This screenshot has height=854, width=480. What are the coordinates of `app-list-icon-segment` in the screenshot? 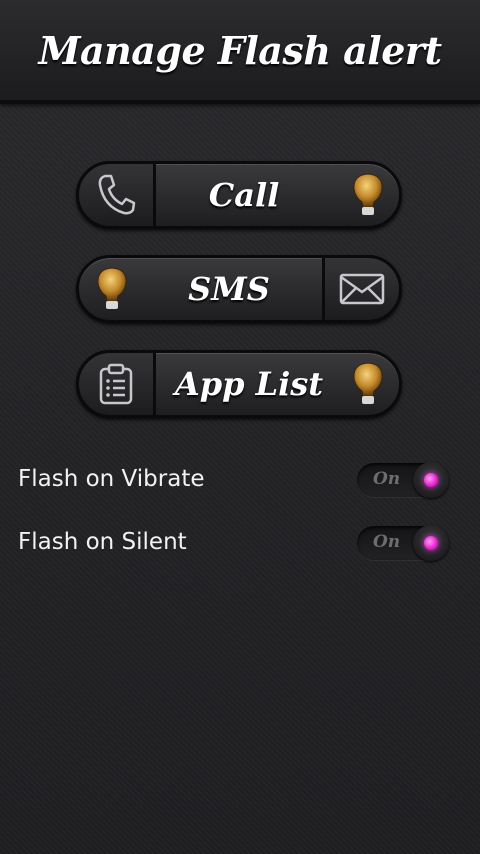 It's located at (116, 384).